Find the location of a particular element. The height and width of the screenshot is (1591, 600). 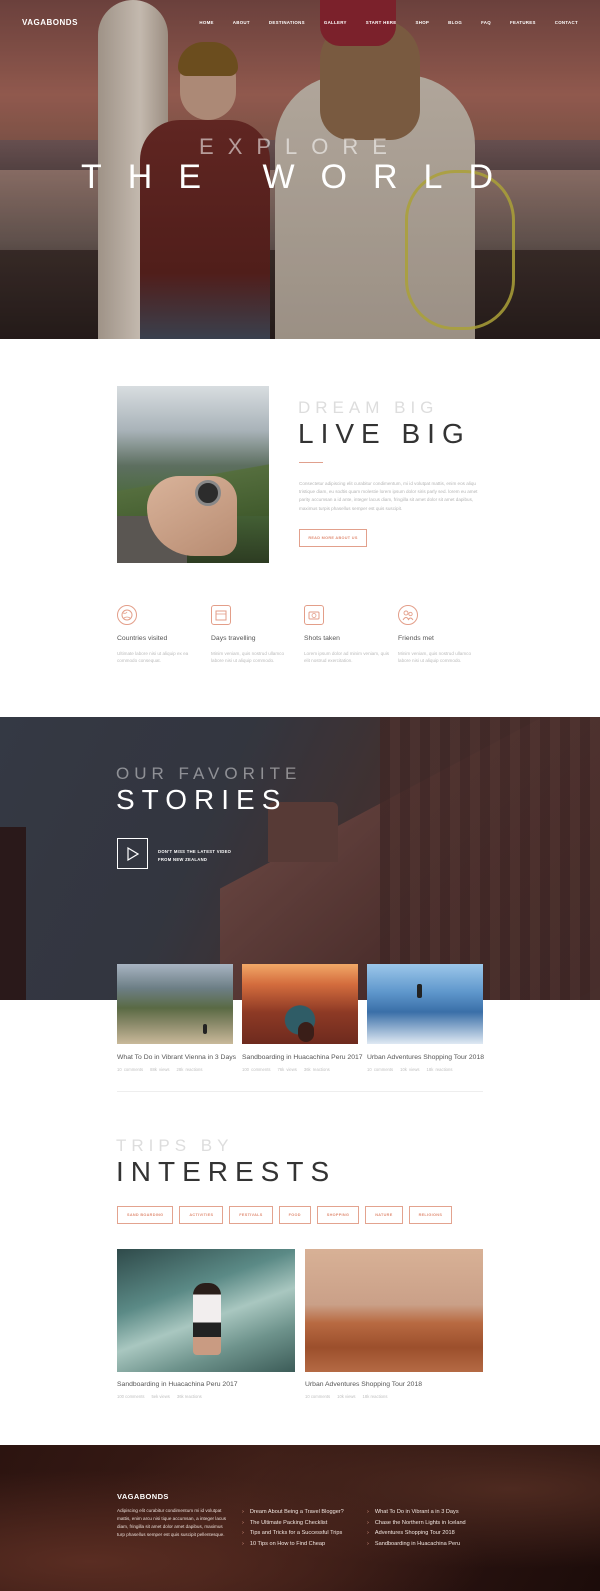

footer-link: 10 Tips on How to Find Cheap is located at coordinates (293, 1544).